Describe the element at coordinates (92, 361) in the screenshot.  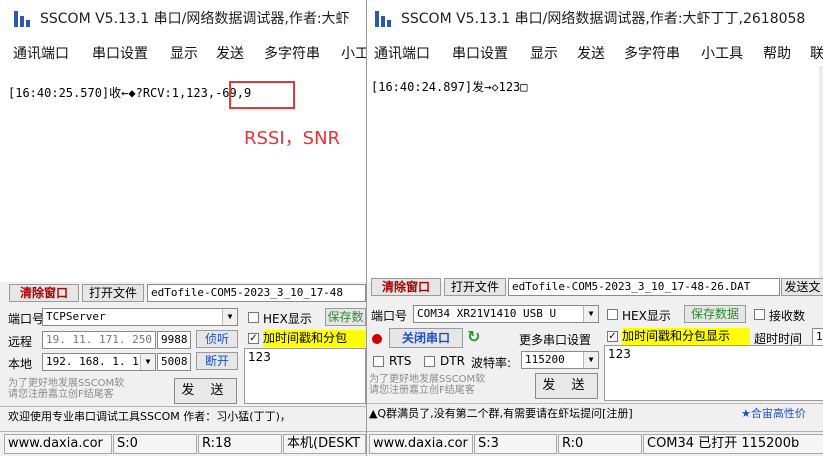
I see `local-ip-value: 192. 168. 1. 1` at that location.